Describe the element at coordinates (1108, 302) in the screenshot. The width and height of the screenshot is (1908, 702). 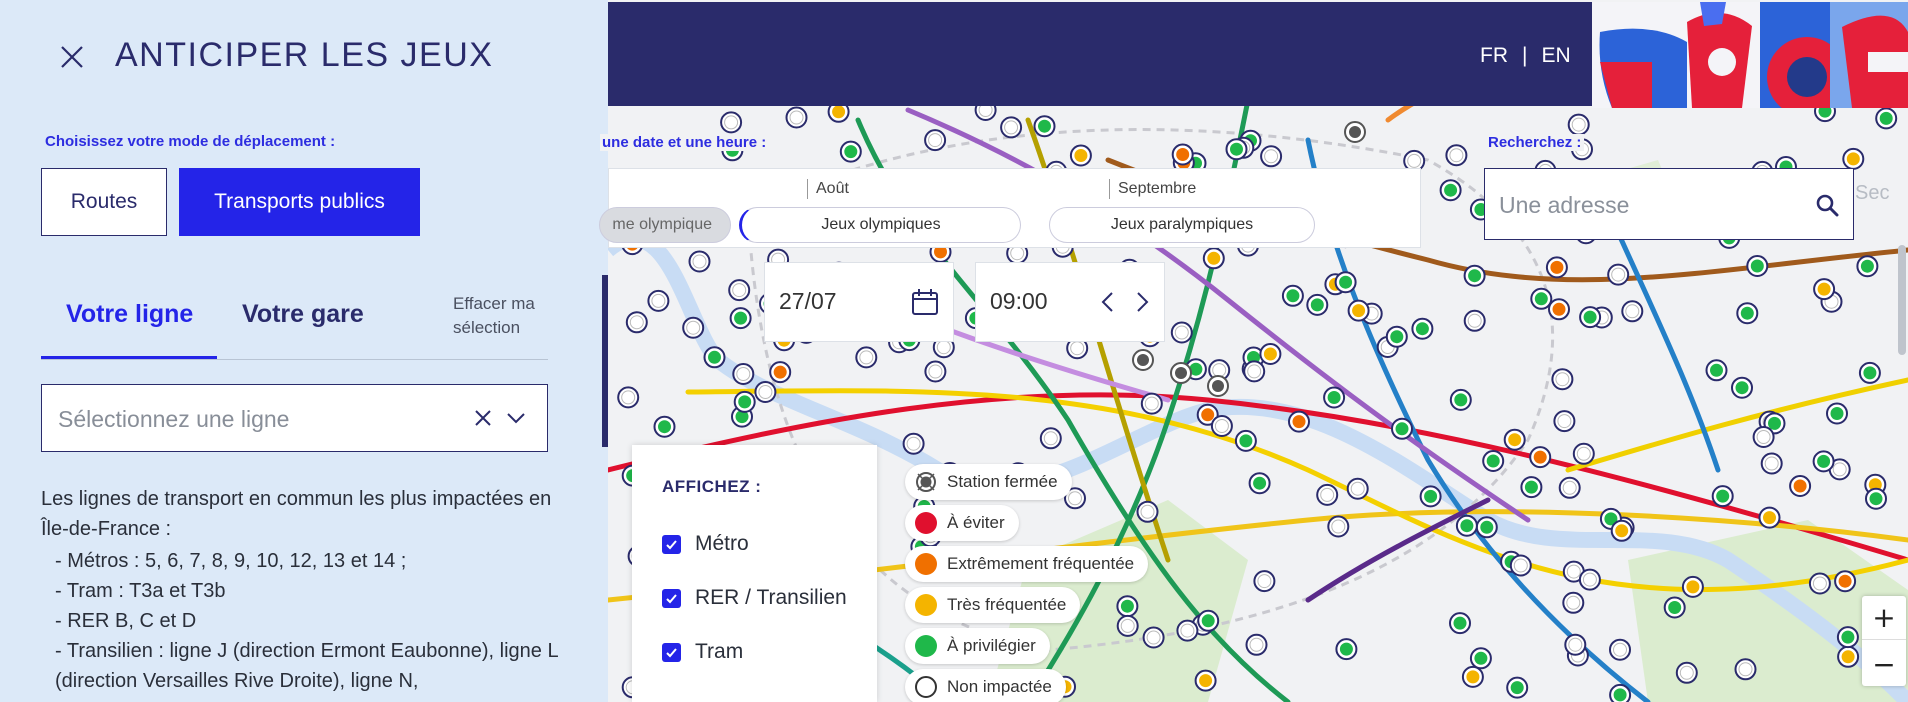
I see `chevron-left-icon` at that location.